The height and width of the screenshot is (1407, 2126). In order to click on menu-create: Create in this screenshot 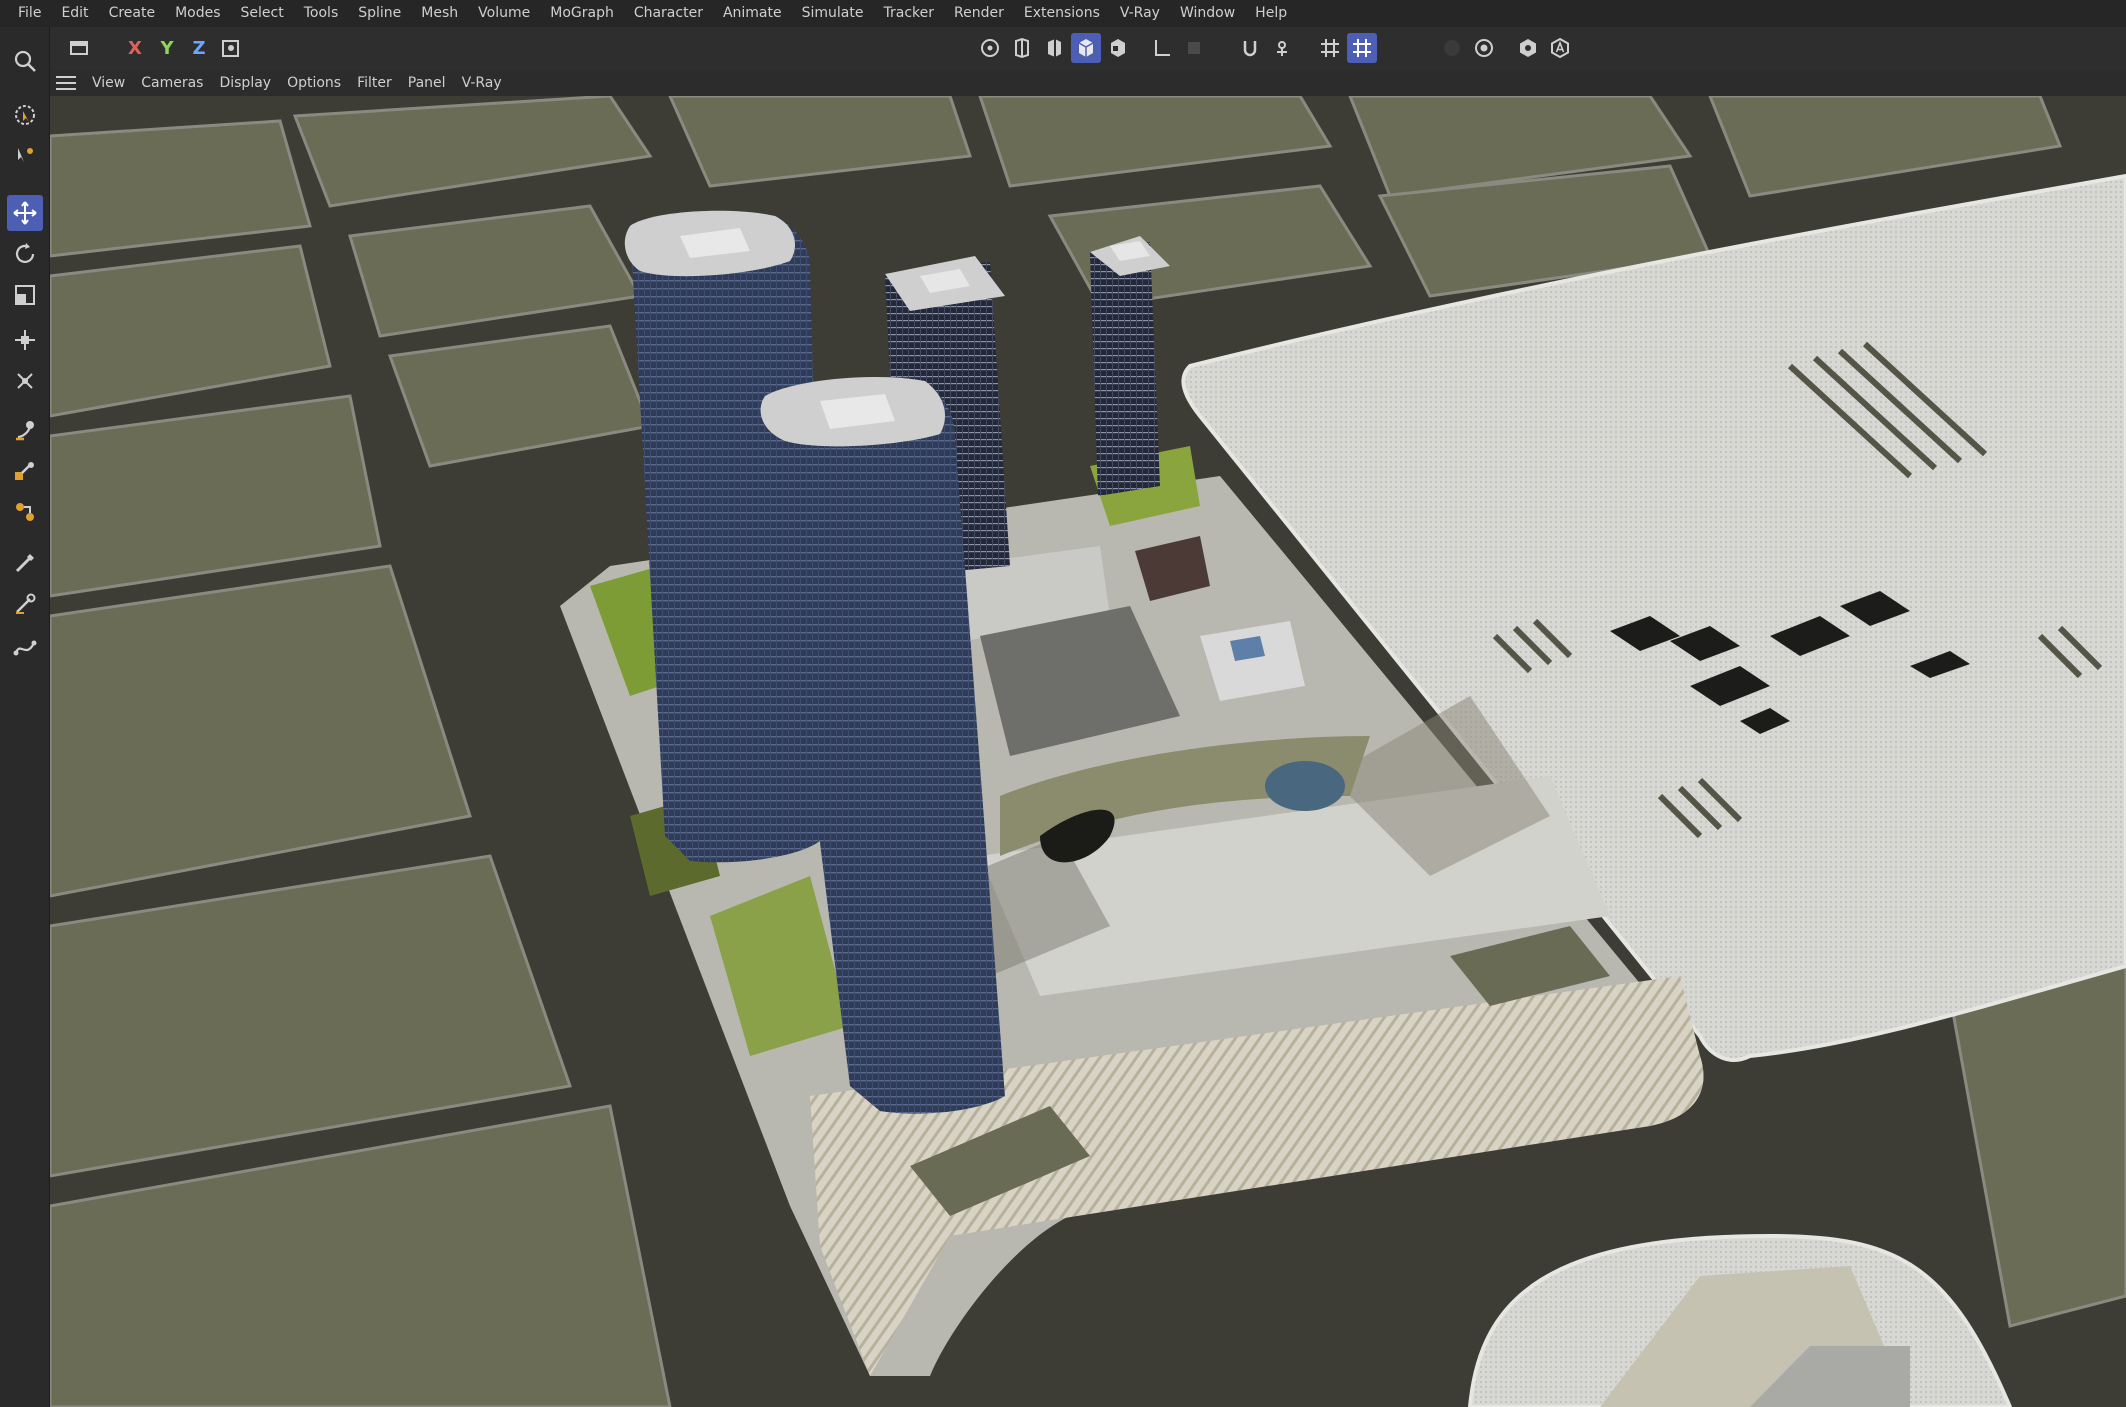, I will do `click(132, 13)`.